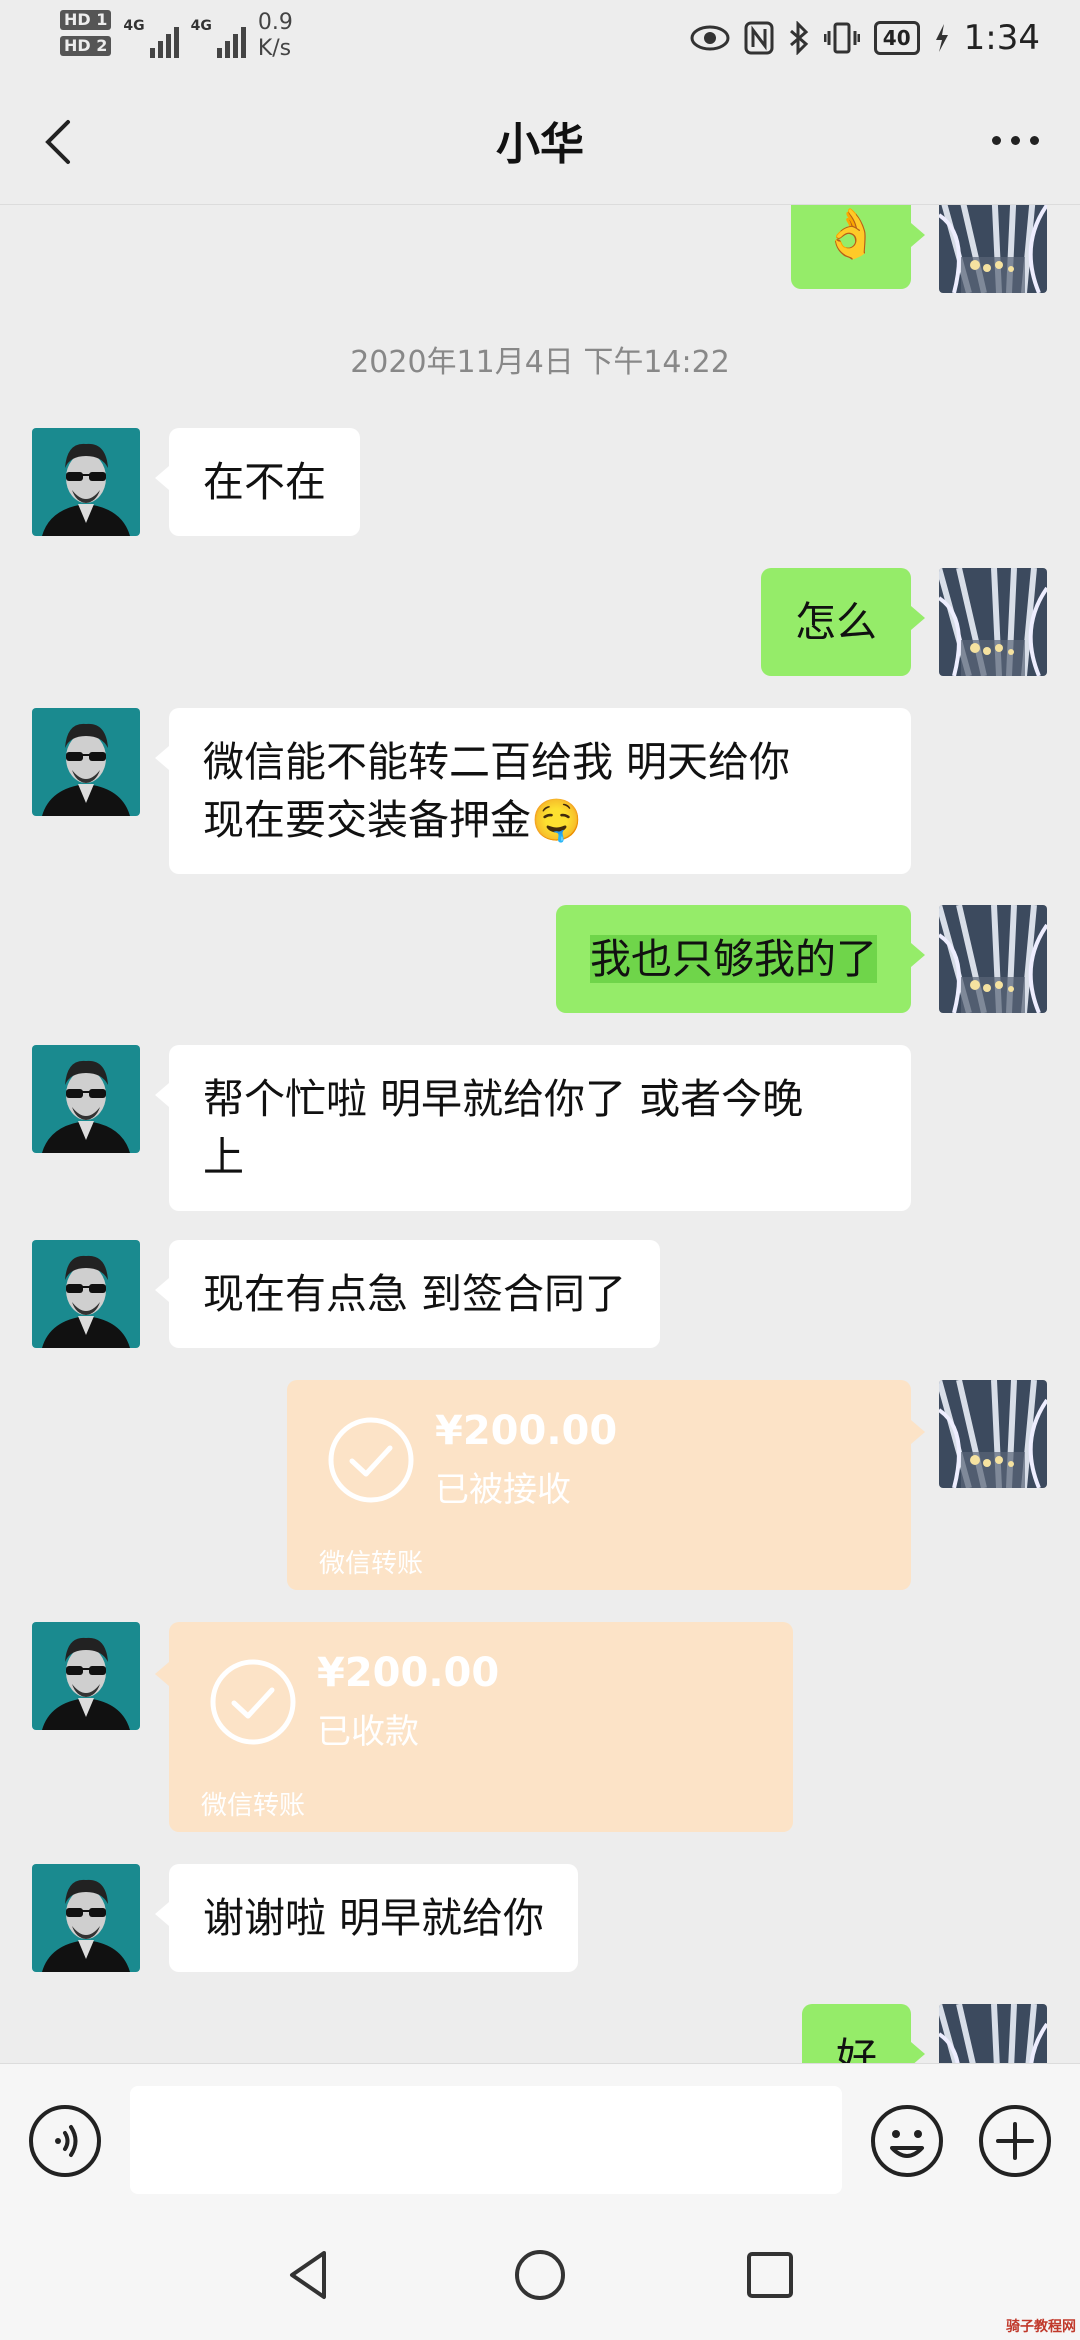 This screenshot has width=1080, height=2340. I want to click on hd2-label: HD 2, so click(86, 46).